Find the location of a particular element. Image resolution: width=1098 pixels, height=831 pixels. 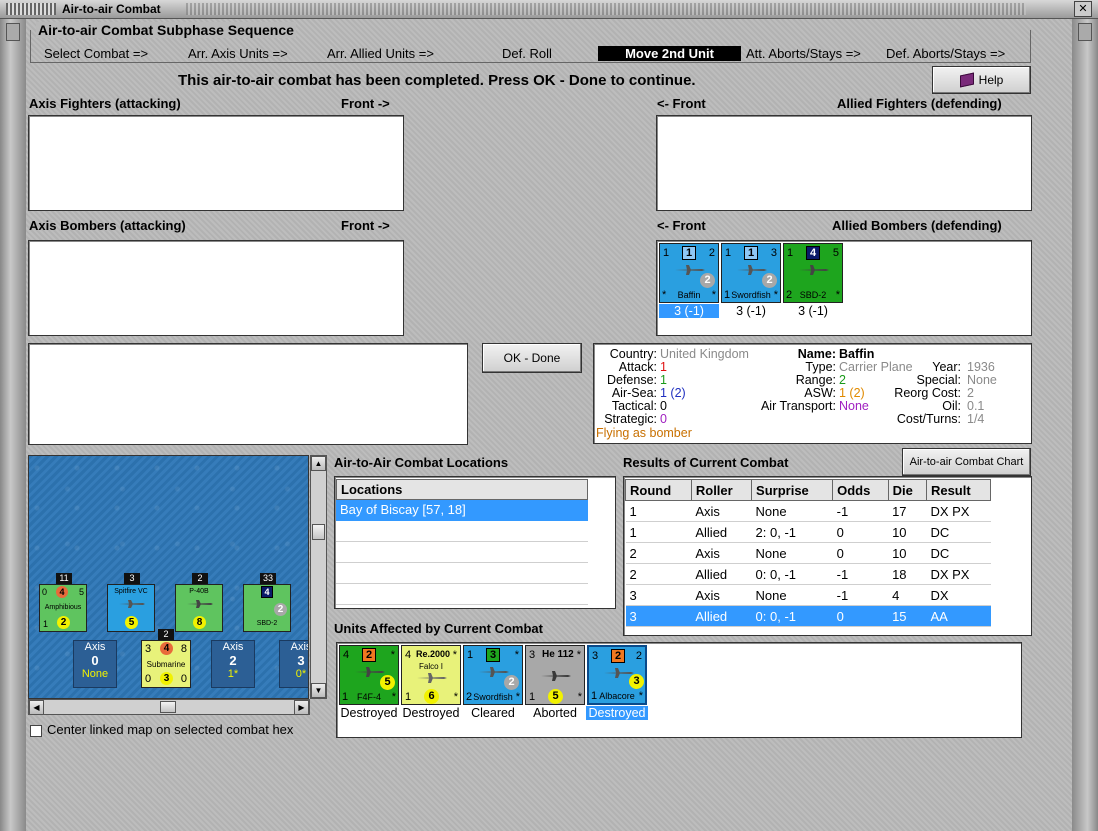

axis-fighters-front-label: Front -> is located at coordinates (365, 103).